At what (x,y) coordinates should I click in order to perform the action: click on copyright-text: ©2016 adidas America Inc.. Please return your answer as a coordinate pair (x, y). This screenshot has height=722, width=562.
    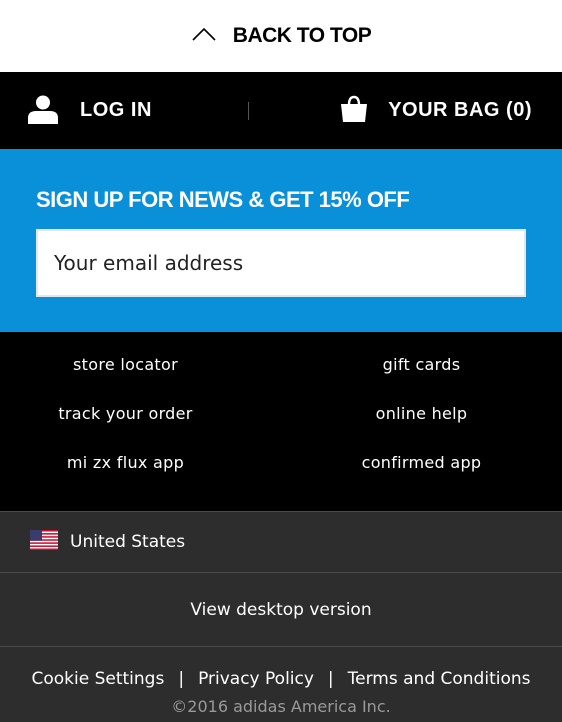
    Looking at the image, I should click on (281, 706).